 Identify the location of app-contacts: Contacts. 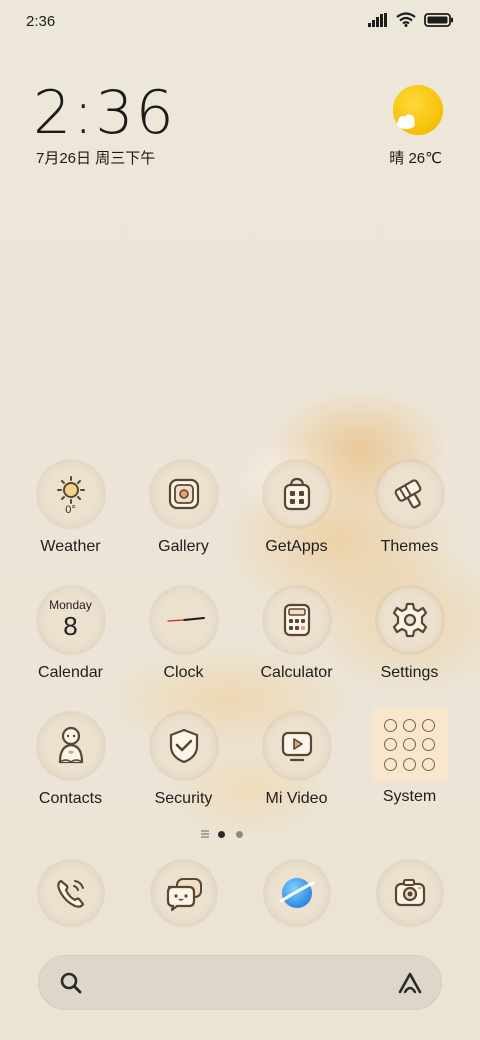
(70, 761).